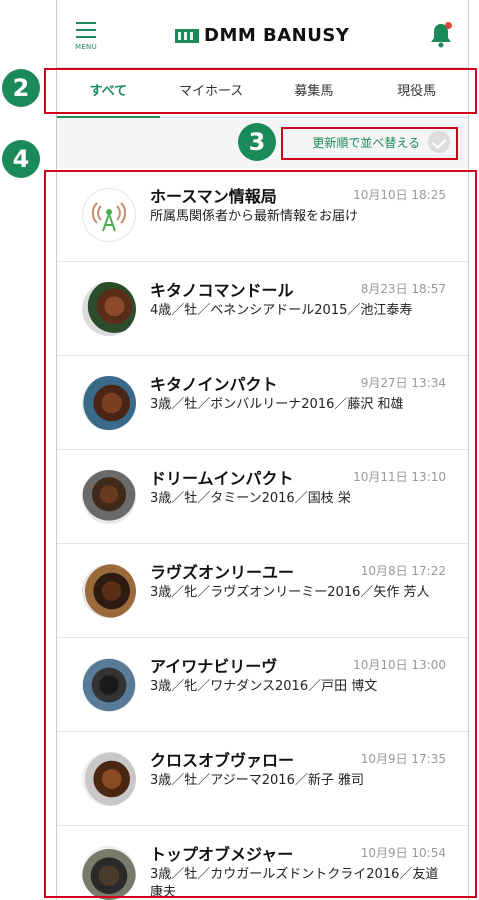  Describe the element at coordinates (21, 88) in the screenshot. I see `annotation-badge-tabs: 2` at that location.